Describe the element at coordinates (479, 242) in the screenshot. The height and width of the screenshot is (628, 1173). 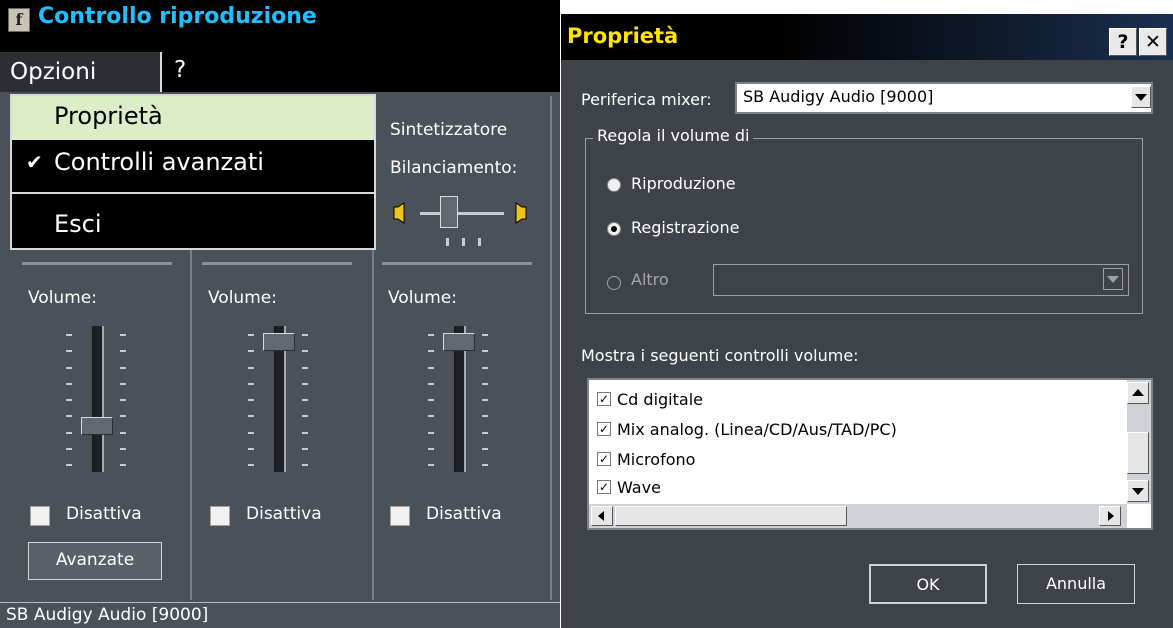
I see `balance-tick` at that location.